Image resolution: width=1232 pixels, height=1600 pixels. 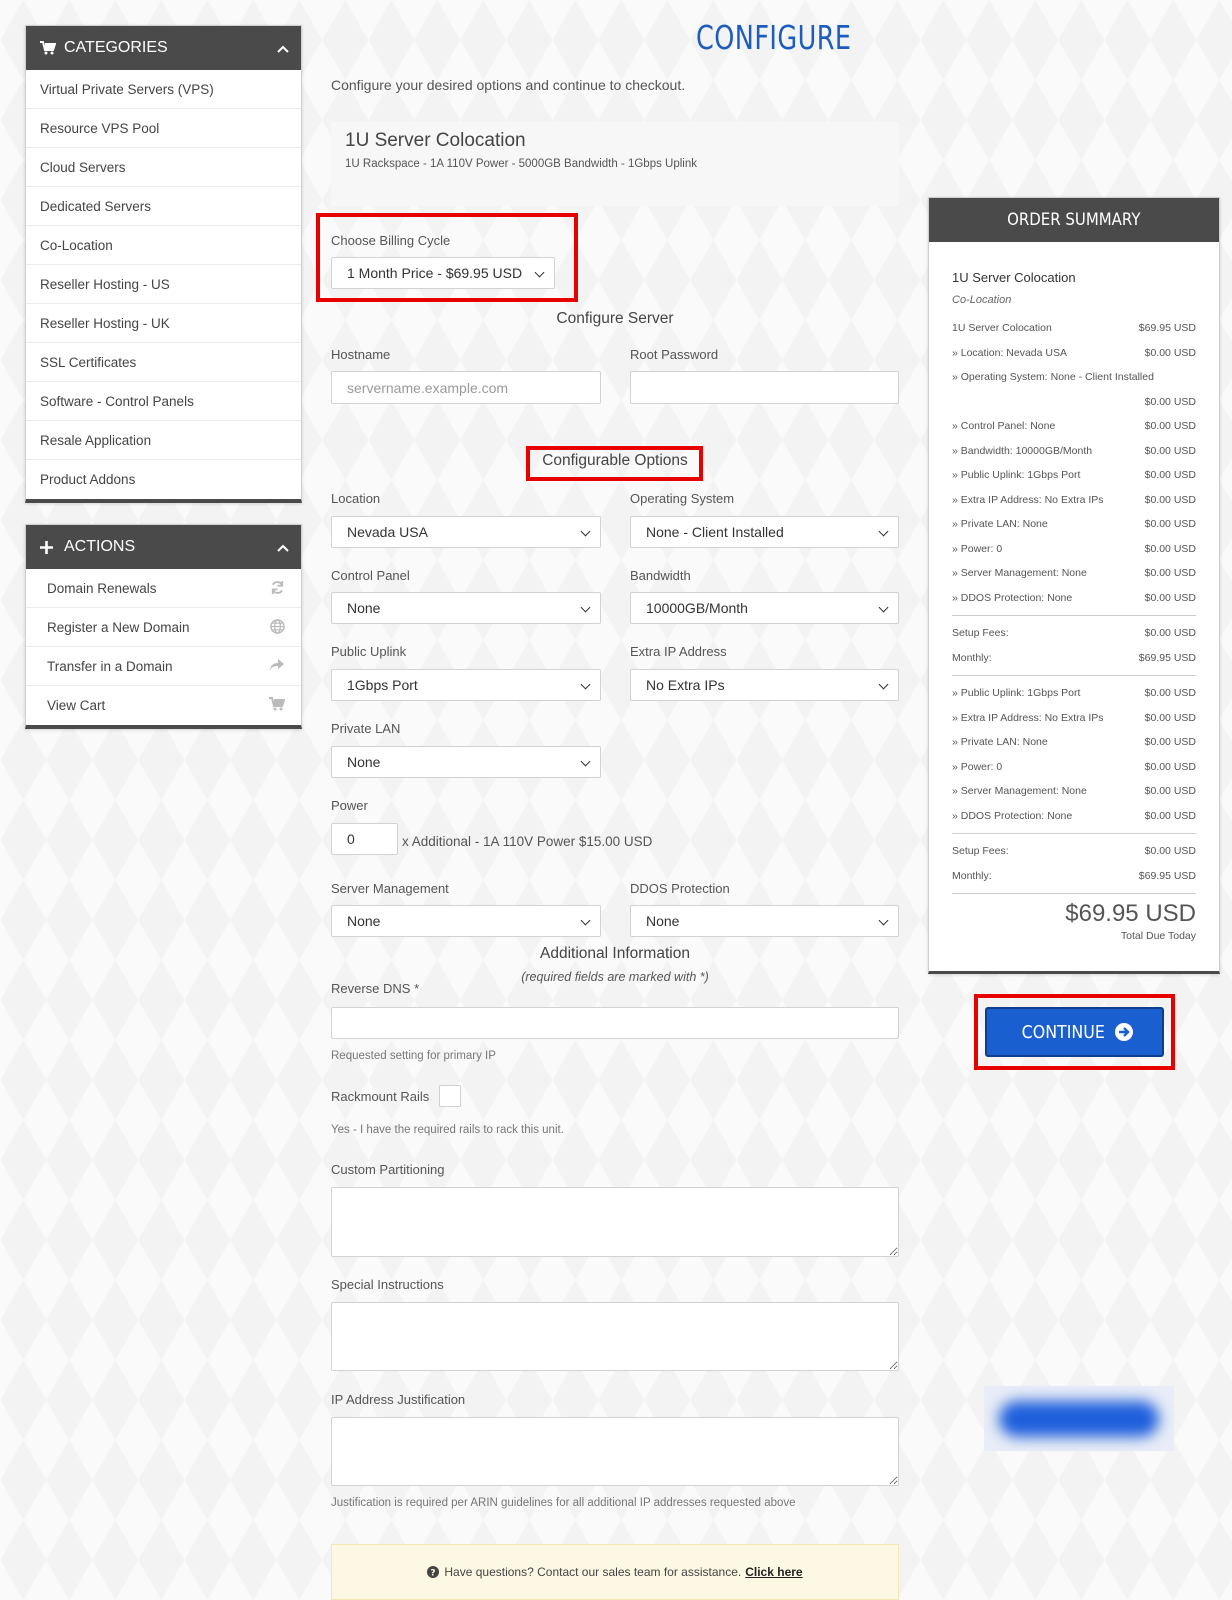 What do you see at coordinates (366, 728) in the screenshot?
I see `private-lan-label: Private LAN` at bounding box center [366, 728].